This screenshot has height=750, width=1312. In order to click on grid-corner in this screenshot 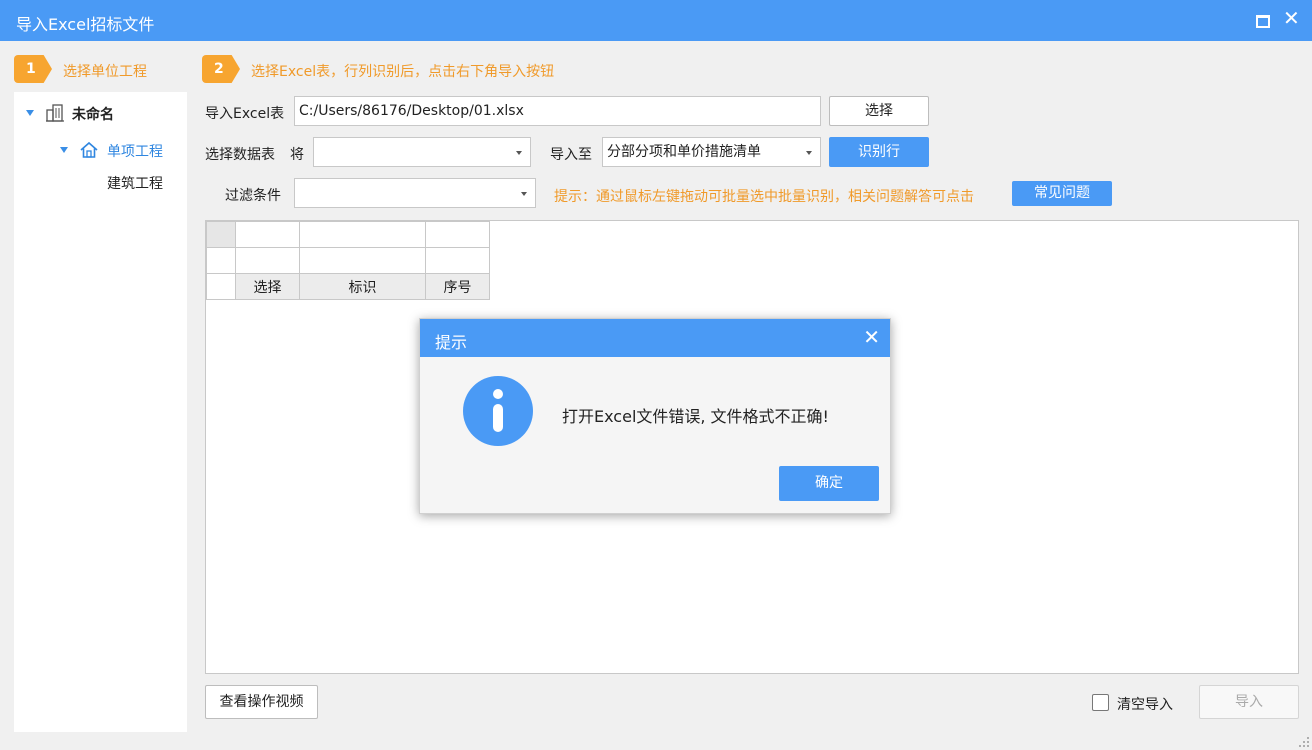, I will do `click(221, 234)`.